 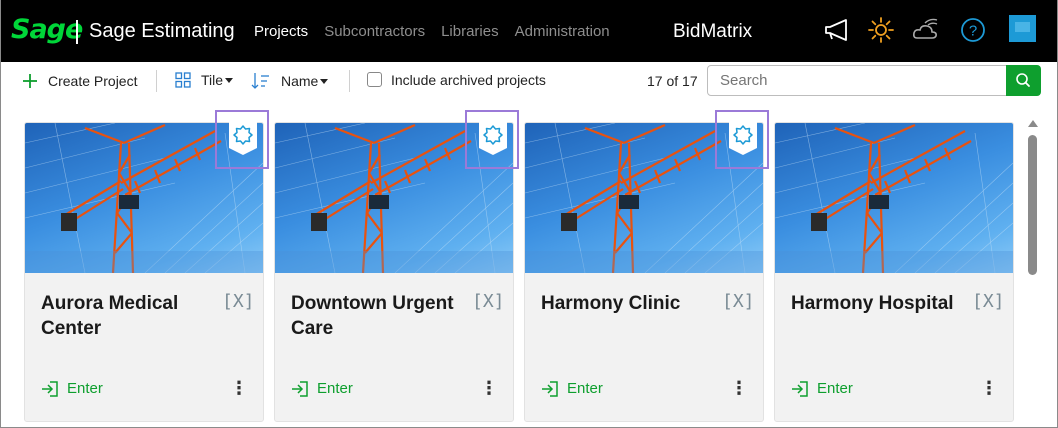 What do you see at coordinates (372, 316) in the screenshot?
I see `project-title: Downtown Urgent Care` at bounding box center [372, 316].